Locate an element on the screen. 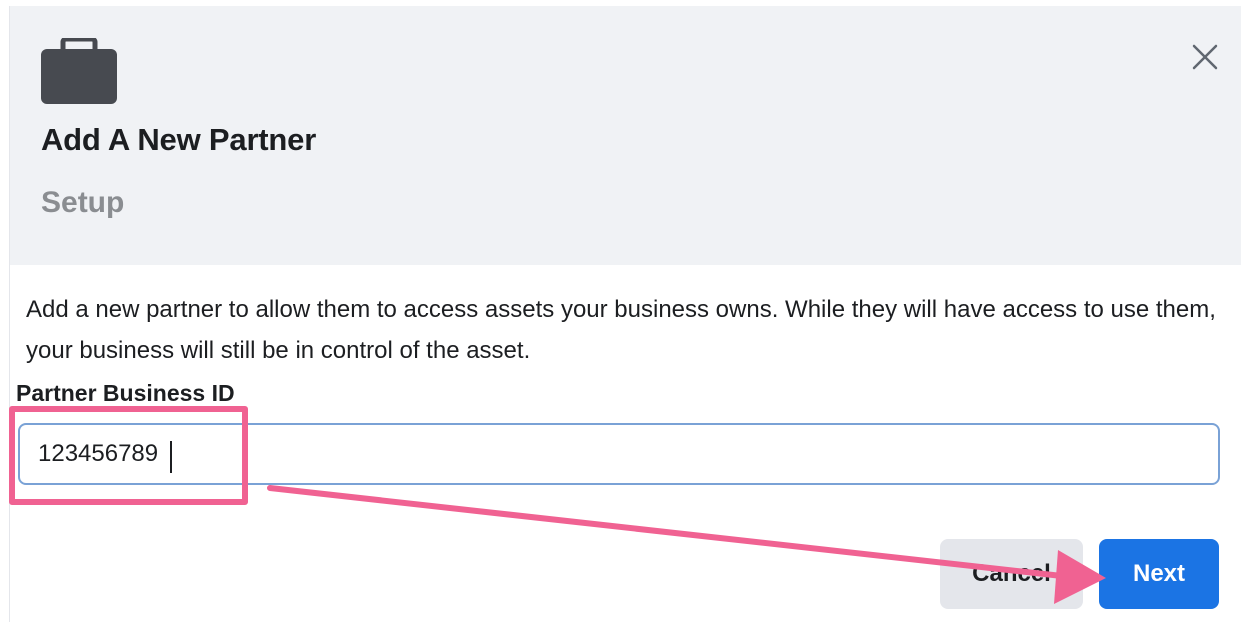 The image size is (1241, 622). close-icon is located at coordinates (1205, 57).